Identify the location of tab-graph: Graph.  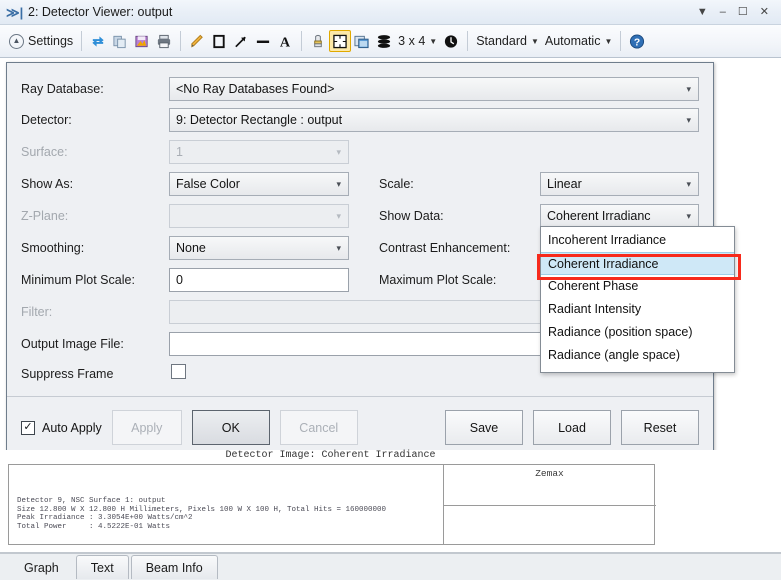
(42, 567).